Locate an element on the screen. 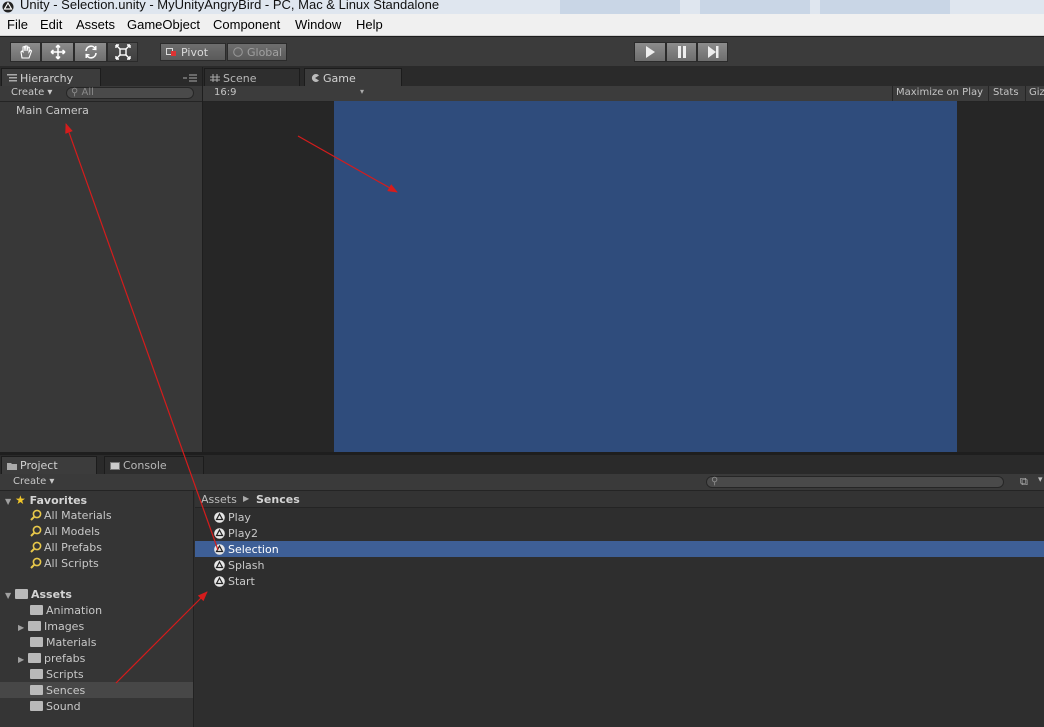 The image size is (1044, 727). file-start: Start is located at coordinates (234, 581).